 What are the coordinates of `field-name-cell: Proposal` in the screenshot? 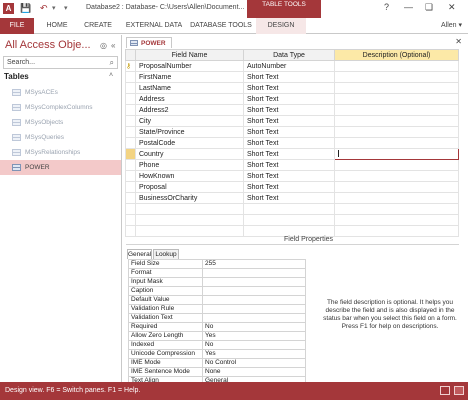 It's located at (189, 187).